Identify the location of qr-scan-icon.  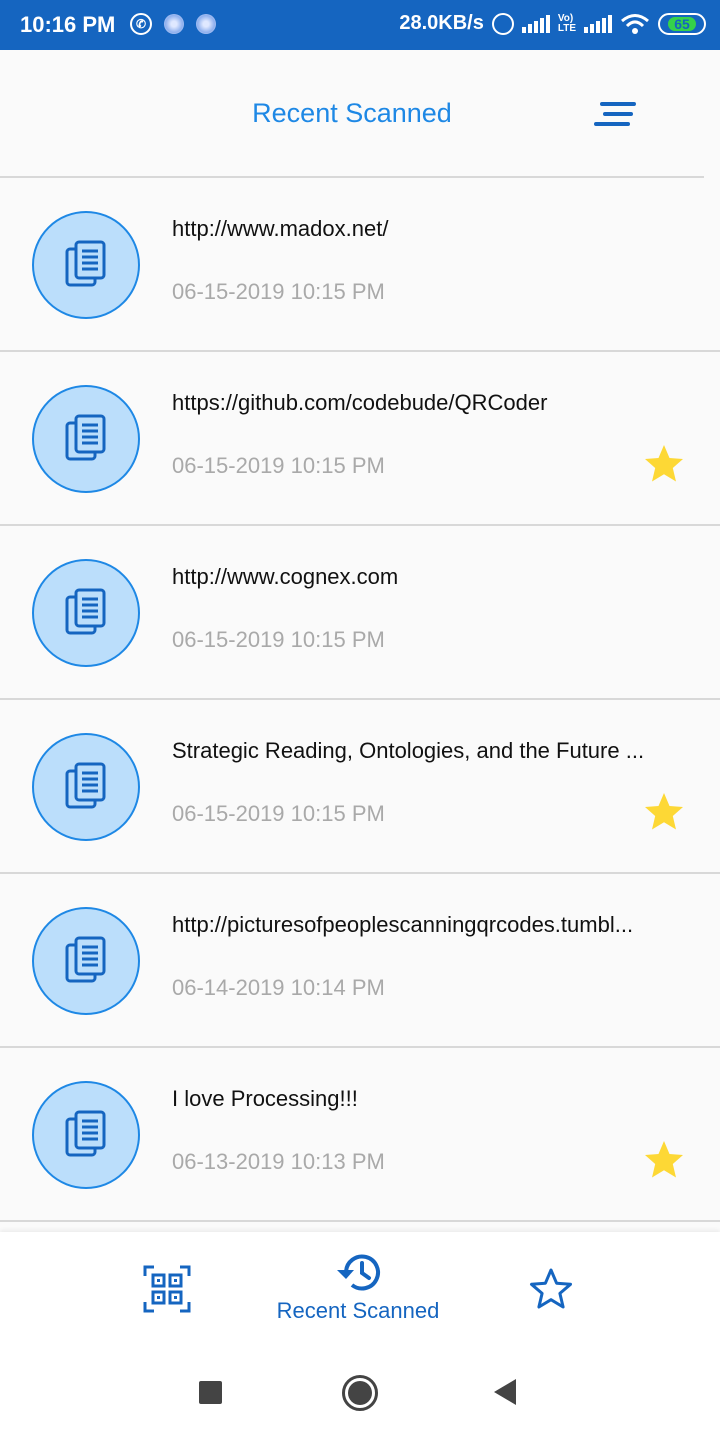
(167, 1289).